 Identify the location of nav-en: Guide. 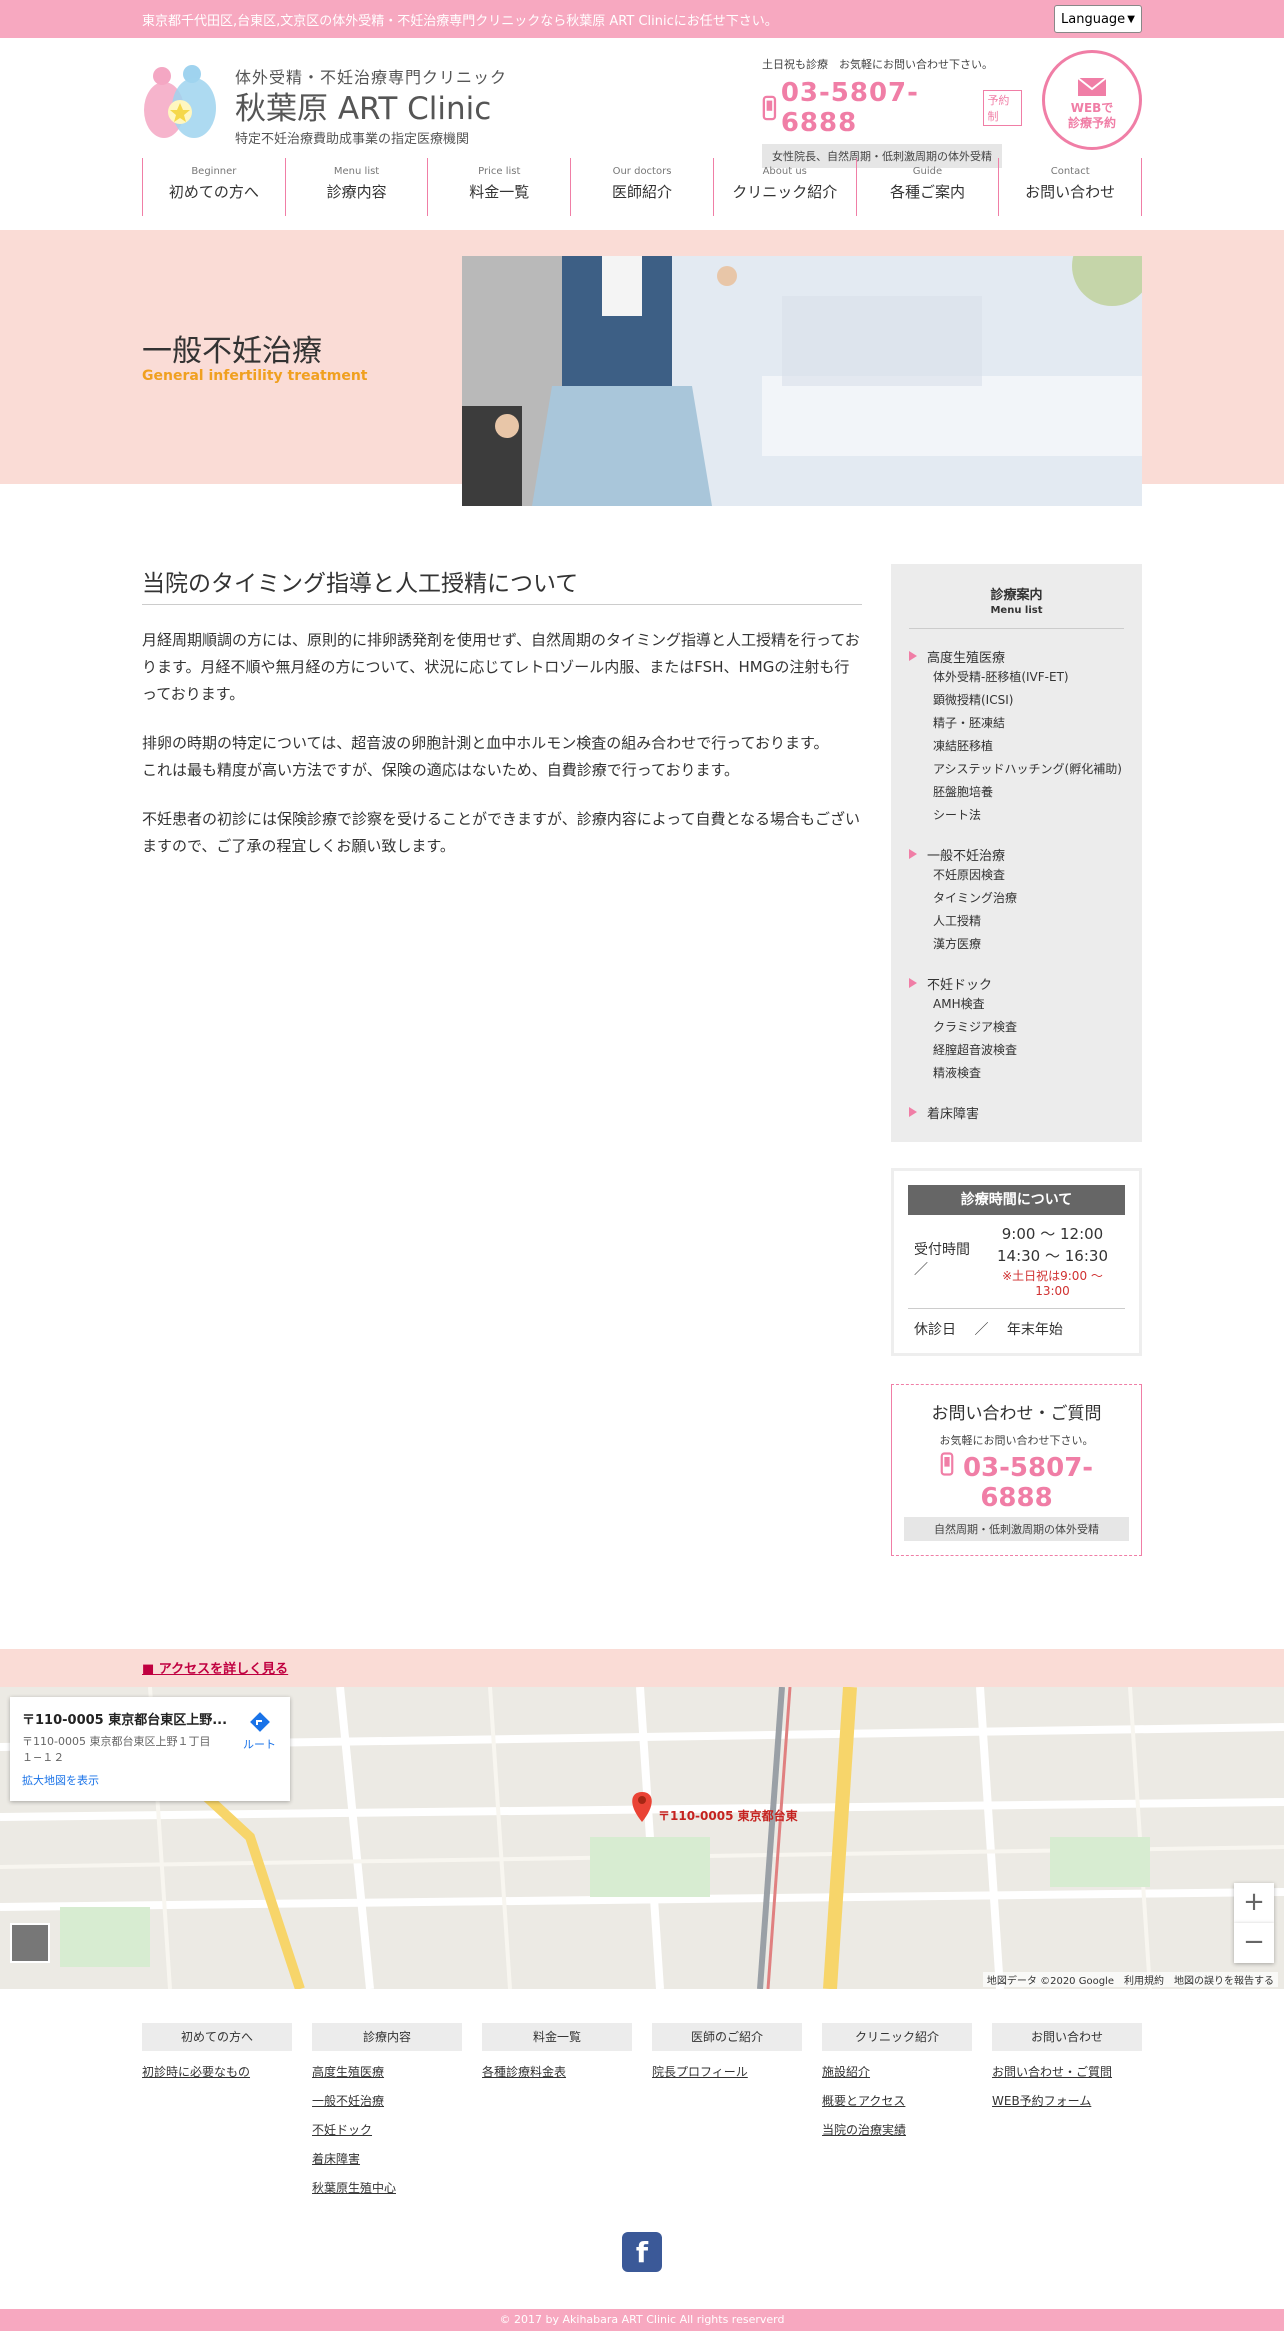
(927, 171).